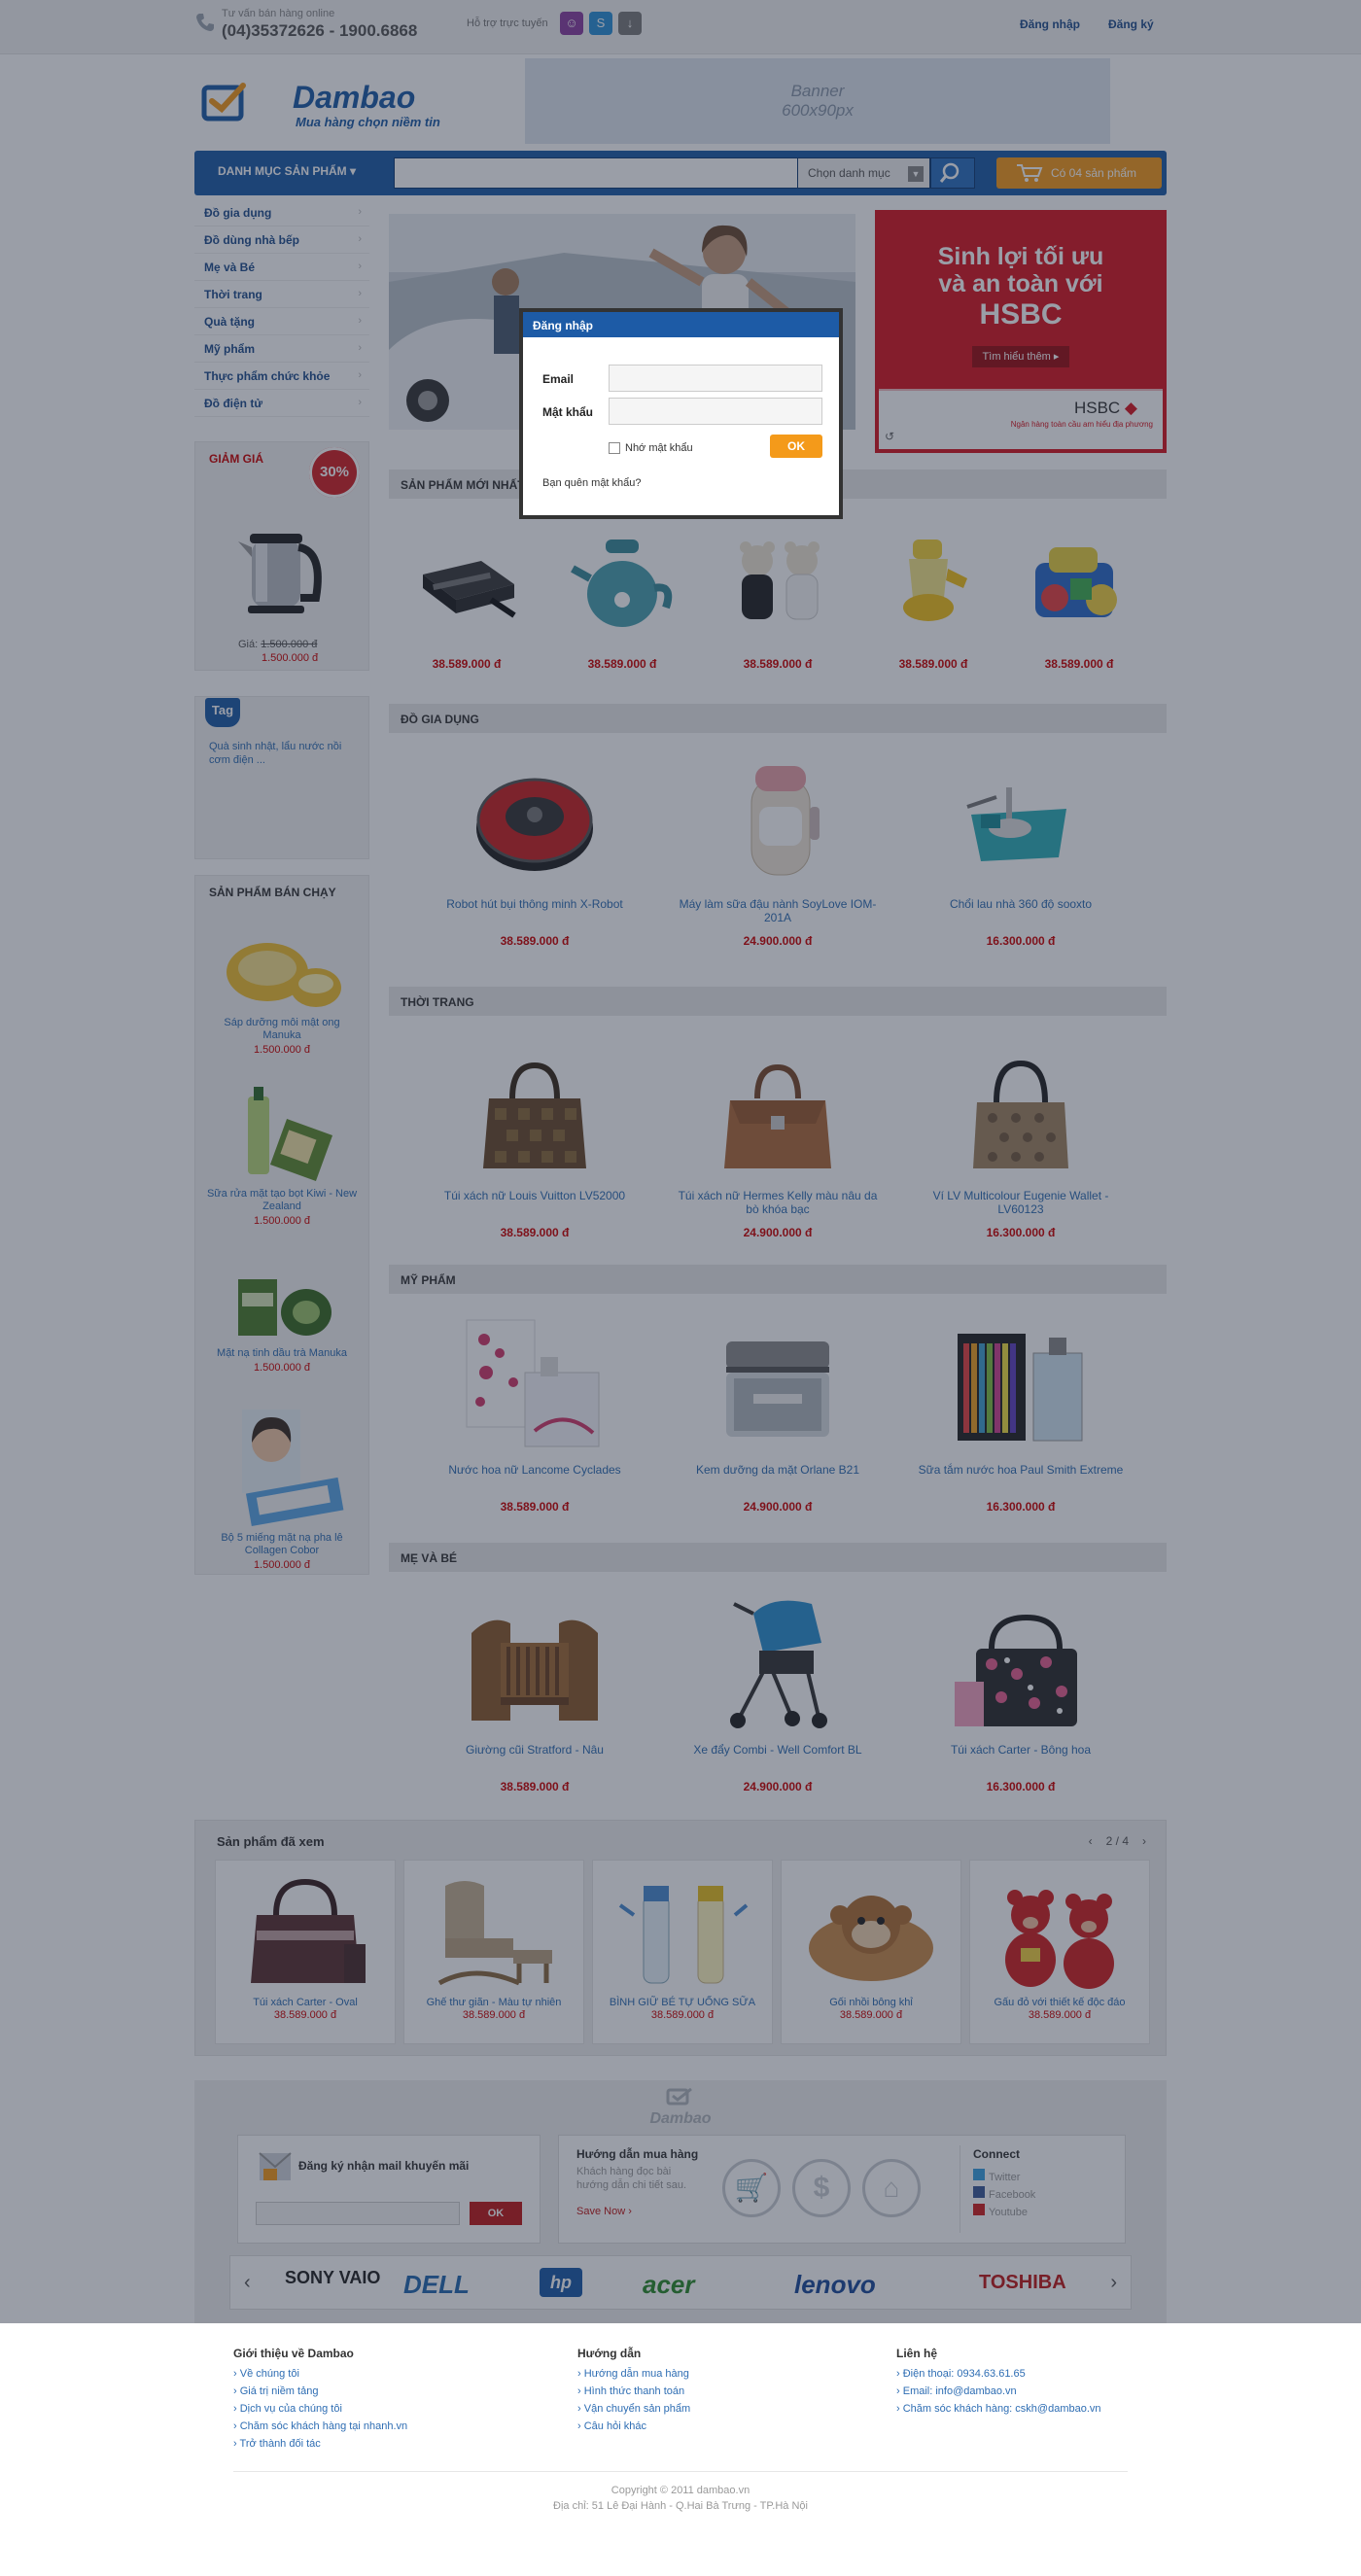 The image size is (1361, 2576). I want to click on footer-link: › Hình thức thanh toán, so click(630, 2391).